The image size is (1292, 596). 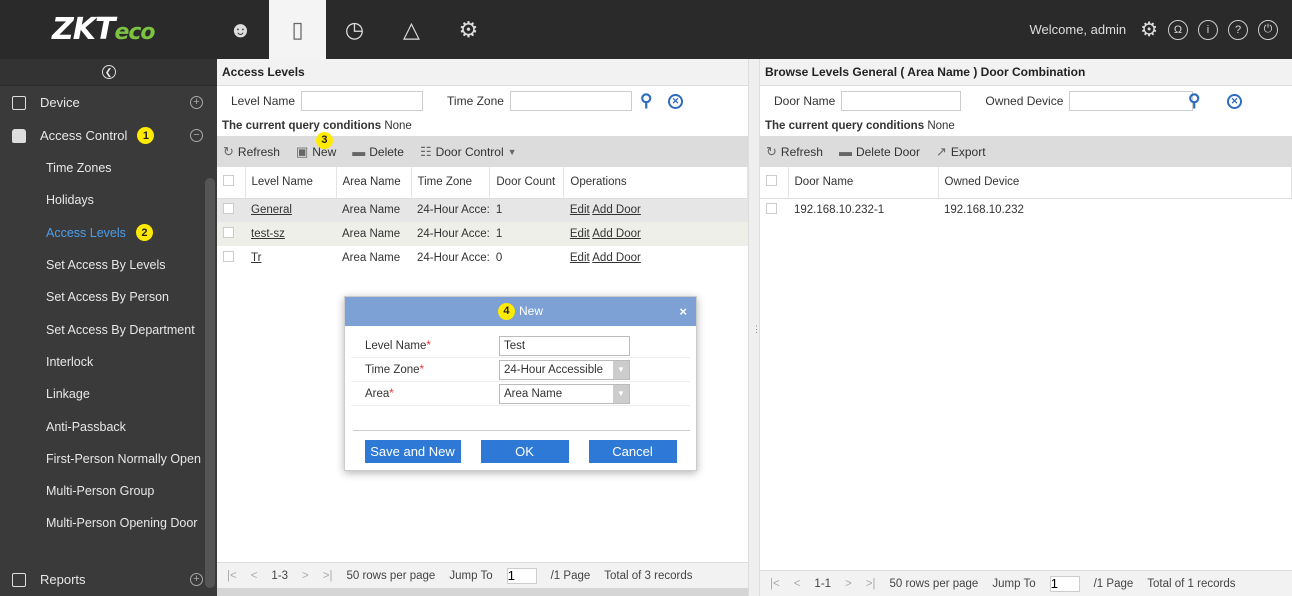 I want to click on system-module-icon: ⚙, so click(x=468, y=29).